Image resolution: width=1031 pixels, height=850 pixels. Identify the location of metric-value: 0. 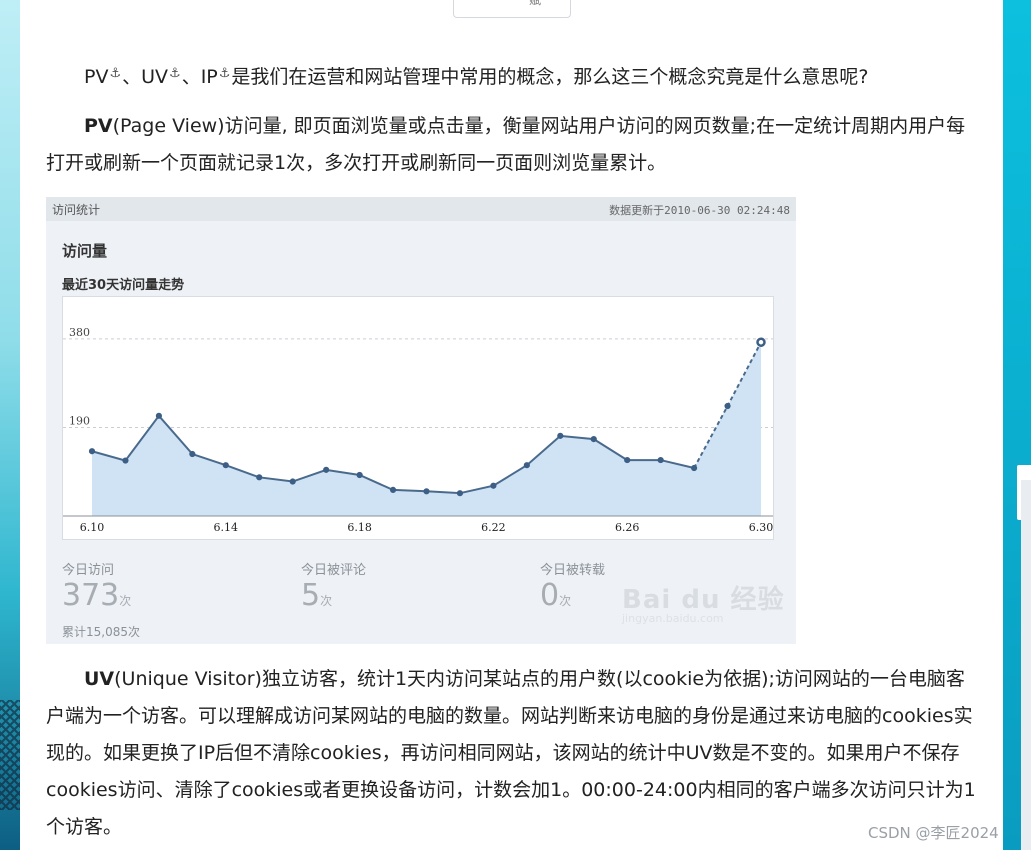
(550, 595).